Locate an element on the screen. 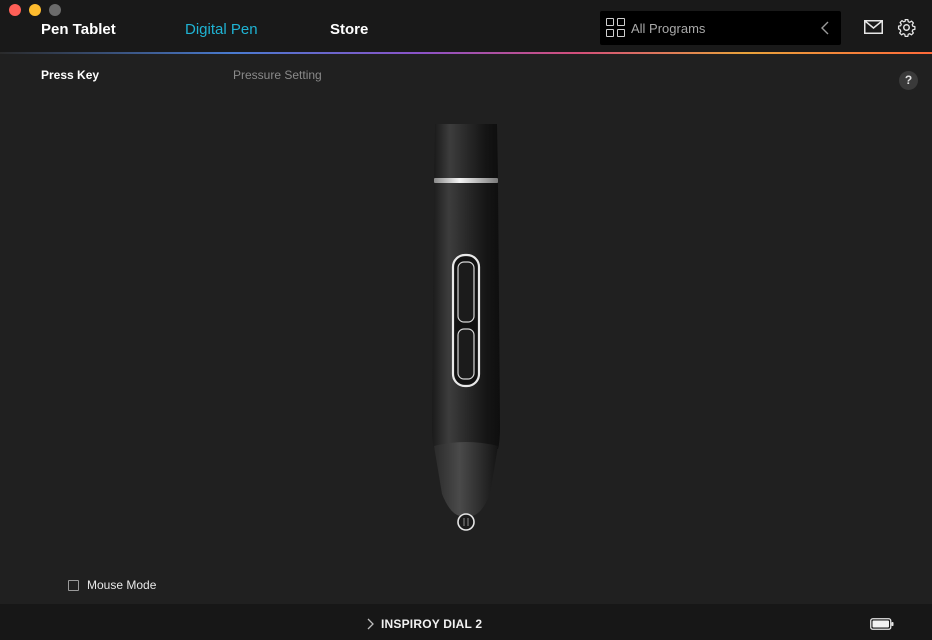  device-status-bar: INSPIROY DIAL 2 is located at coordinates (466, 622).